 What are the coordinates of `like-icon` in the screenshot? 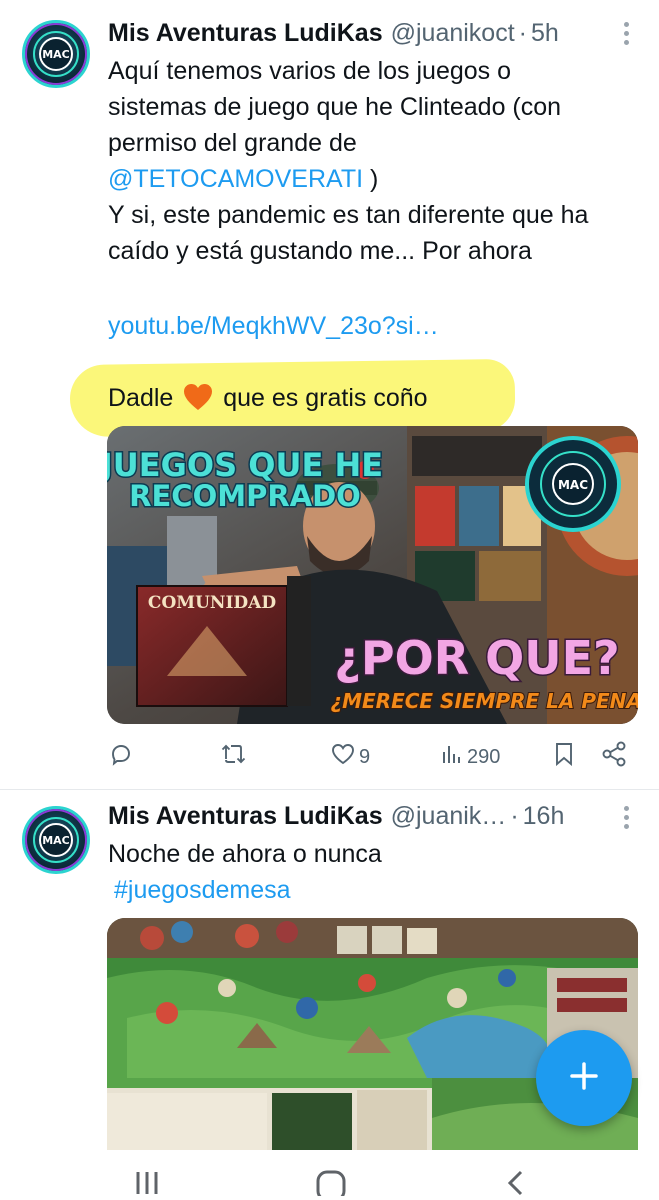 It's located at (343, 757).